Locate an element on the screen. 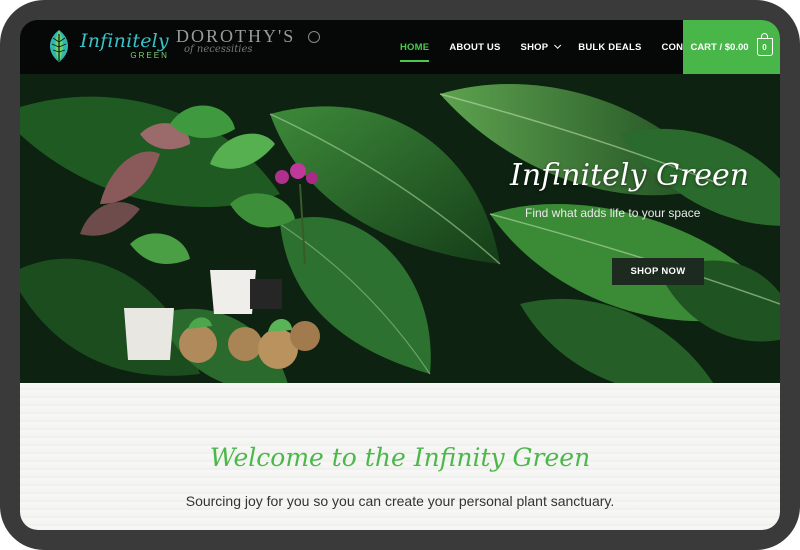  hero-title: Infinitely Green is located at coordinates (630, 175).